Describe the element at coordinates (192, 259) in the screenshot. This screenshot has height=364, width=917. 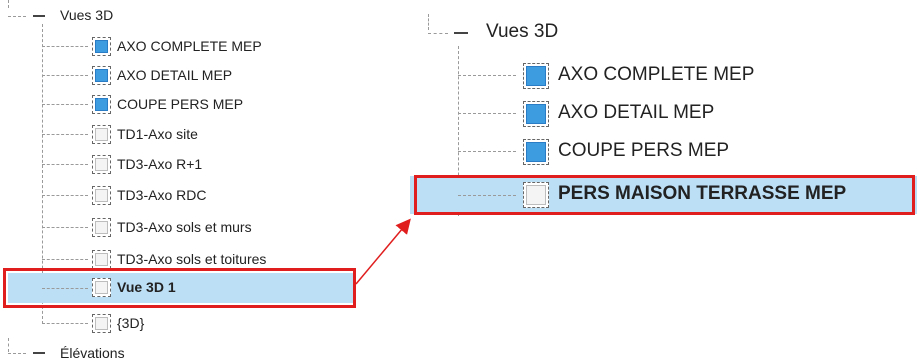
I see `tree-item-label: TD3-Axo sols et toitures` at that location.